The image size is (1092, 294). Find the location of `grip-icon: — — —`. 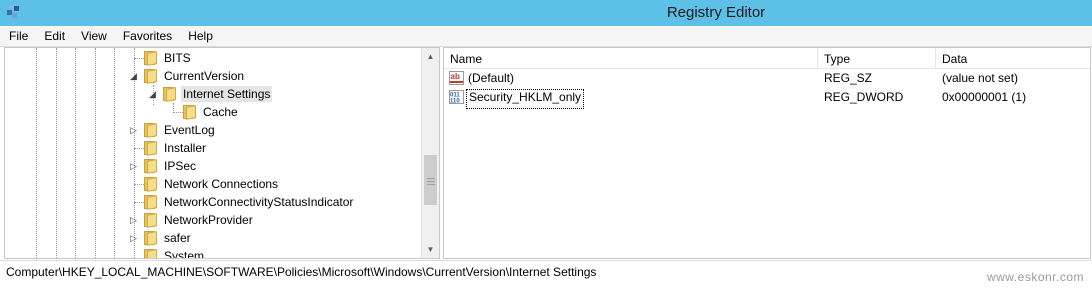

grip-icon: — — — is located at coordinates (431, 181).